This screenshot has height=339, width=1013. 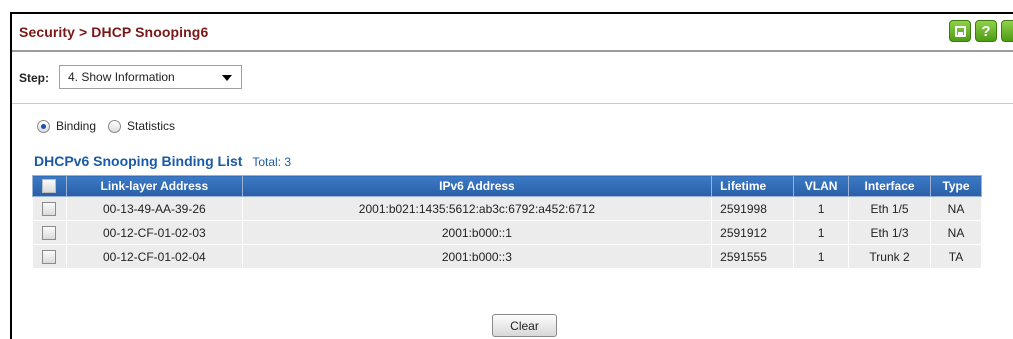 I want to click on col-vlan: VLAN, so click(x=821, y=186).